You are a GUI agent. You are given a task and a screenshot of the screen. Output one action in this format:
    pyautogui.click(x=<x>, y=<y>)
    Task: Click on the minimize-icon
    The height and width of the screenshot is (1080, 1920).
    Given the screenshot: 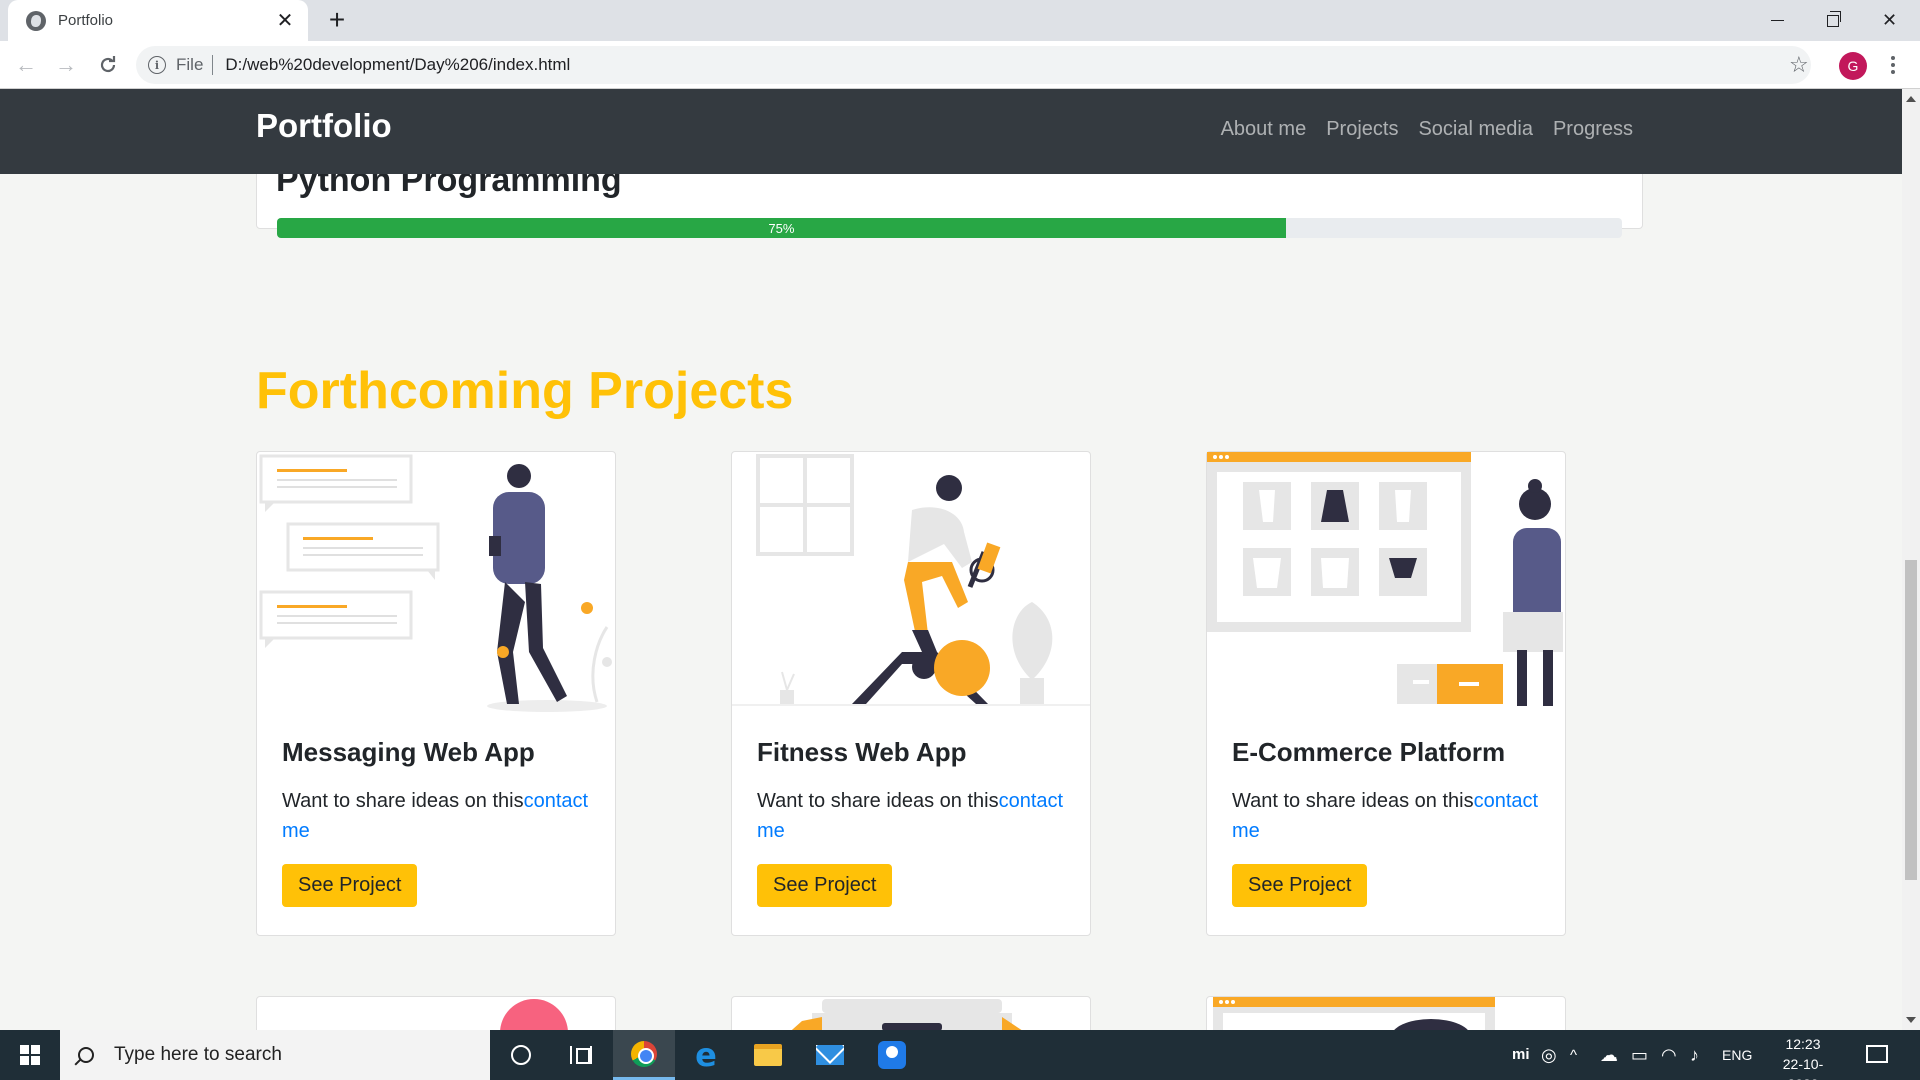 What is the action you would take?
    pyautogui.click(x=1777, y=20)
    